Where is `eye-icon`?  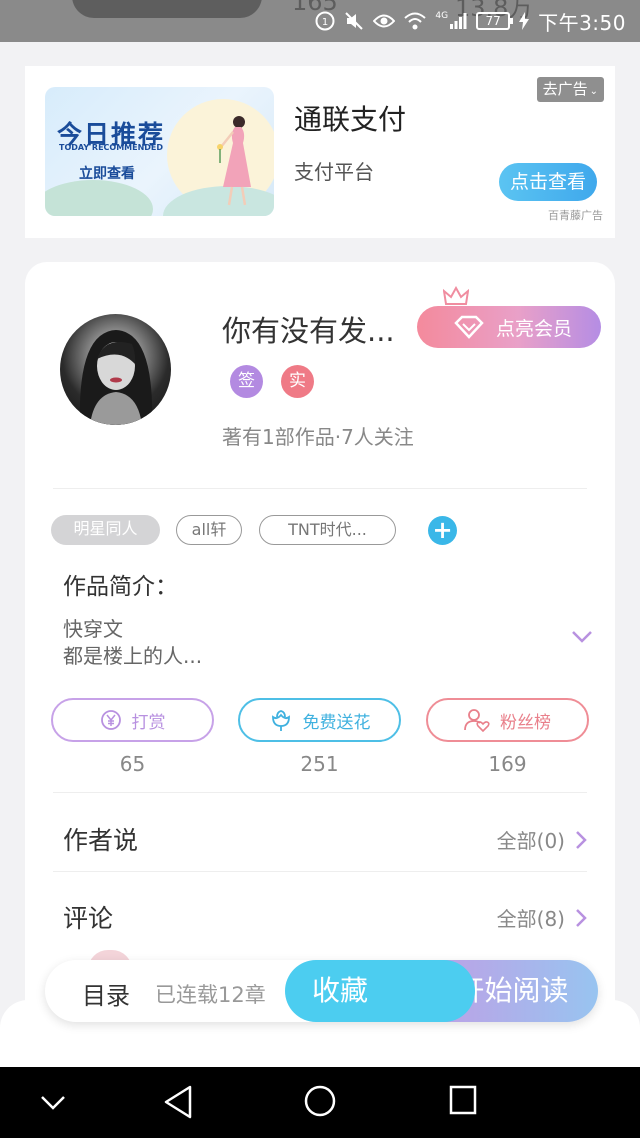
eye-icon is located at coordinates (384, 21).